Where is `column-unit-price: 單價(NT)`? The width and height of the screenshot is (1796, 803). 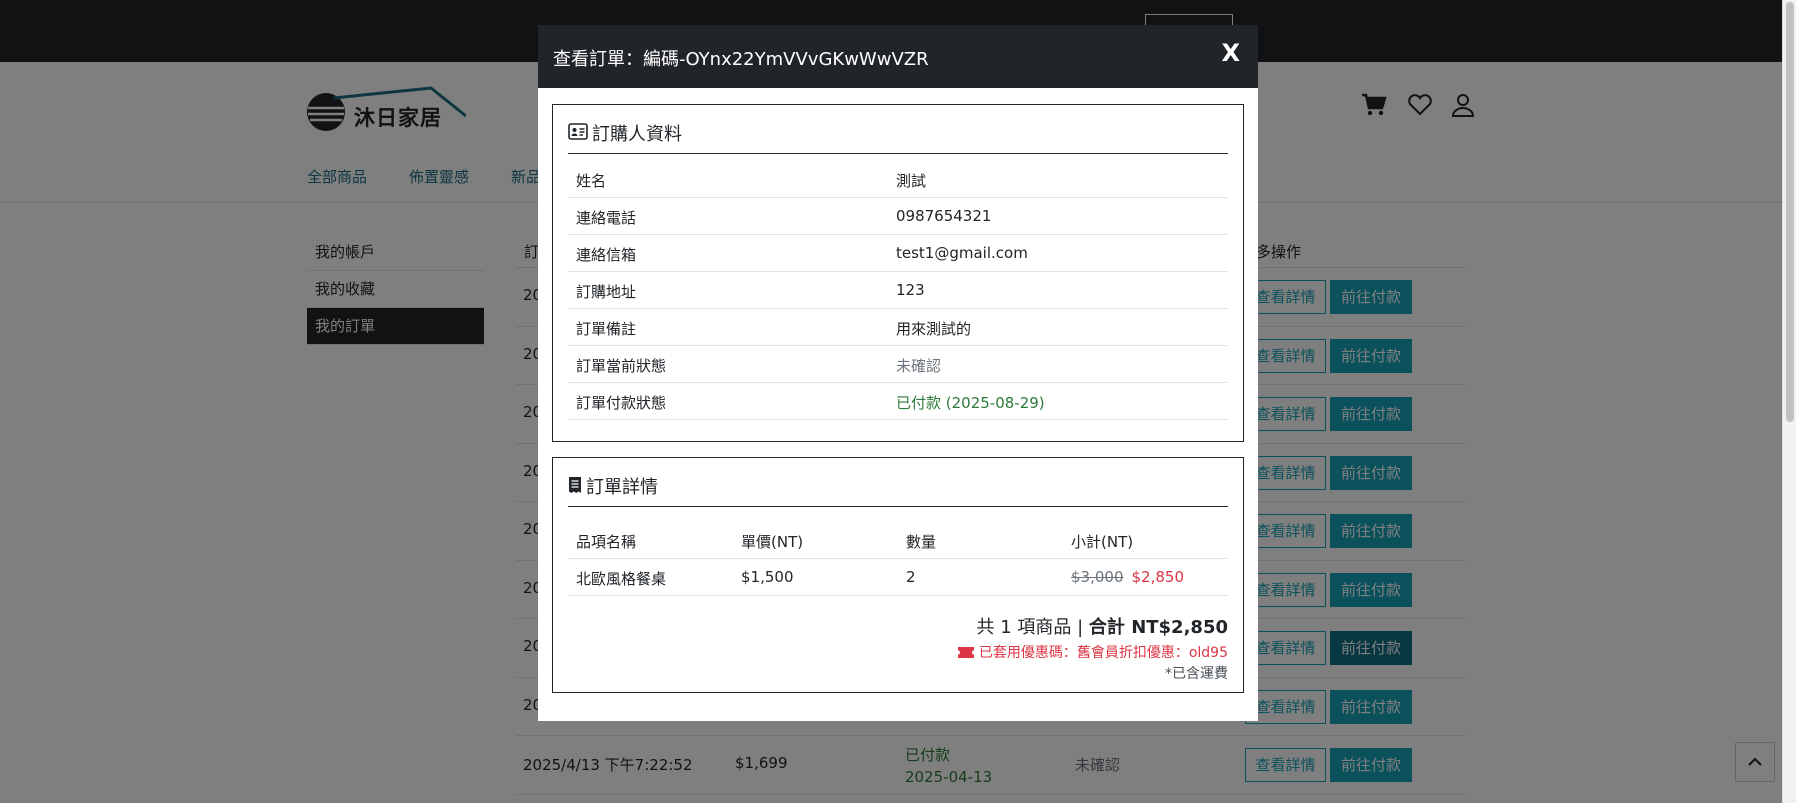 column-unit-price: 單價(NT) is located at coordinates (772, 542).